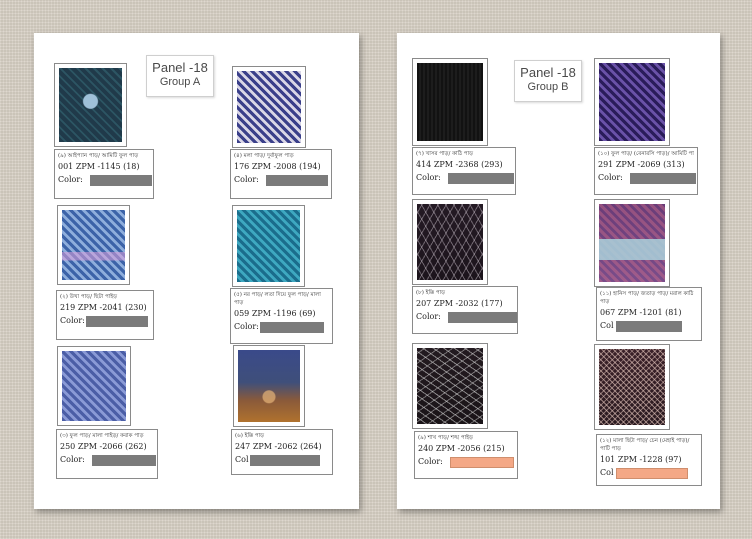 This screenshot has width=752, height=539. I want to click on border-name: (৭) খাসর পাড়/ কাঠি পাড়, so click(445, 154).